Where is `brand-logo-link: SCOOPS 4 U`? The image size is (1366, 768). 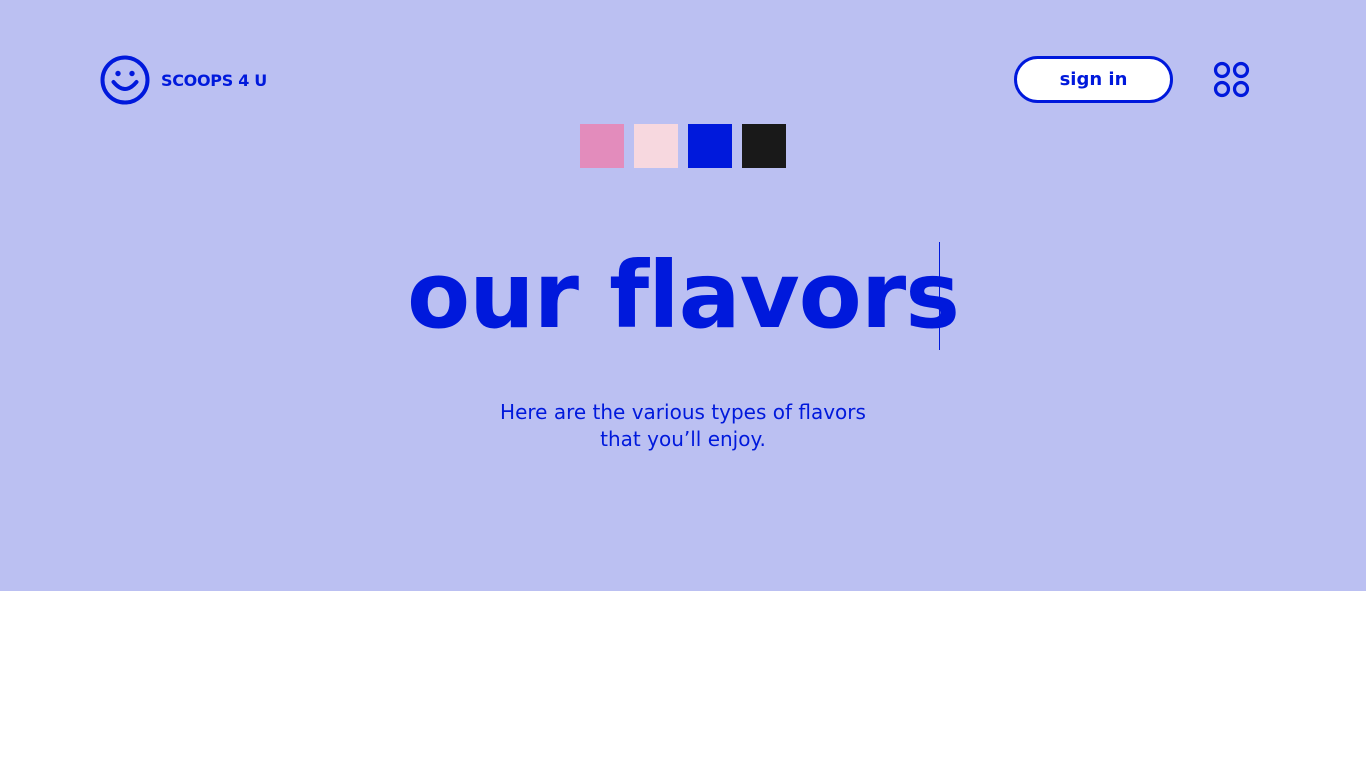 brand-logo-link: SCOOPS 4 U is located at coordinates (183, 80).